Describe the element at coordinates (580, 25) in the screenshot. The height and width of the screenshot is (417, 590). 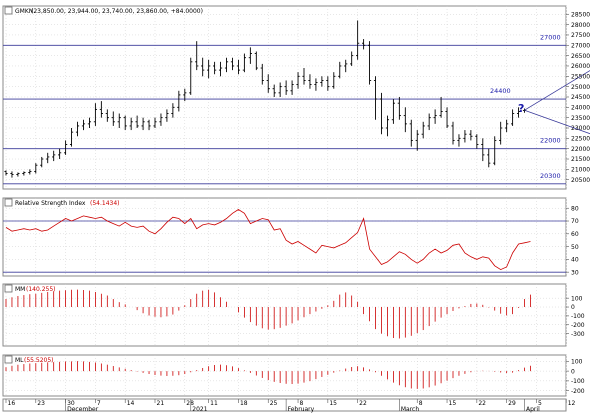
I see `y-tick-label: 28000` at that location.